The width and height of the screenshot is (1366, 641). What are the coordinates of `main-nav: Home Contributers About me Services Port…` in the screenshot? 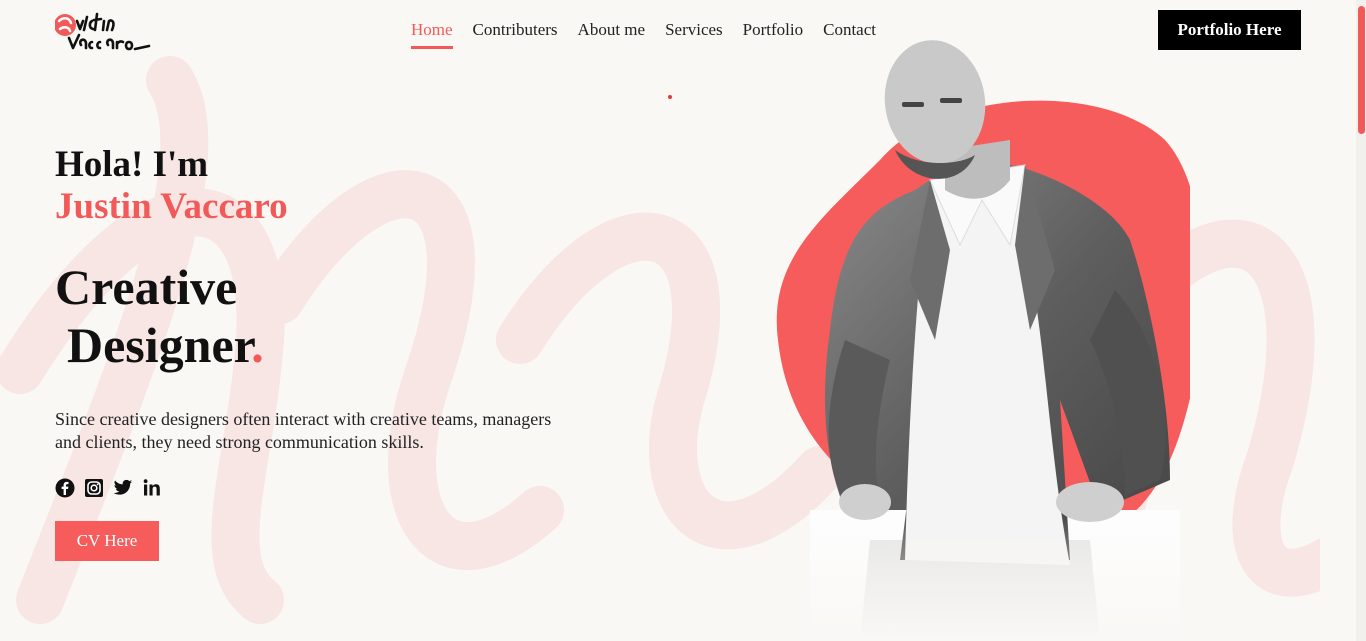 It's located at (643, 34).